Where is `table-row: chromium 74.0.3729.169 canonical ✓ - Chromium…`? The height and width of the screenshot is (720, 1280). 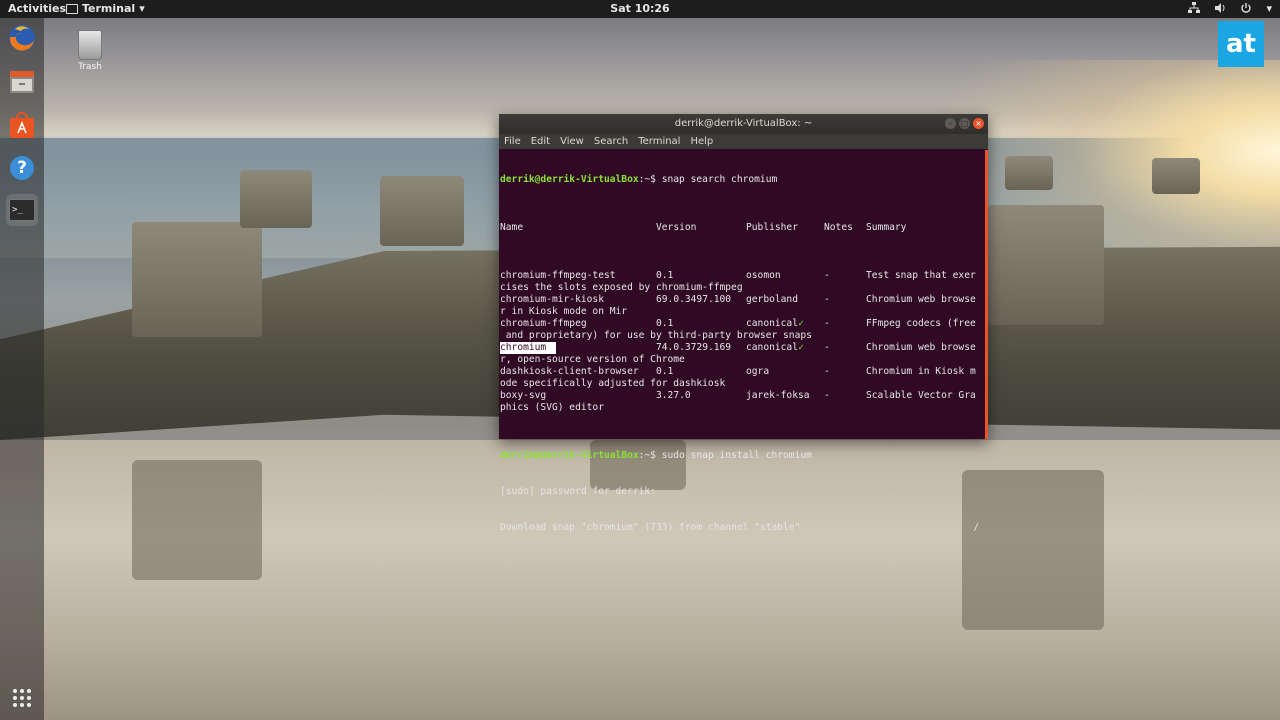 table-row: chromium 74.0.3729.169 canonical ✓ - Chromium… is located at coordinates (743, 348).